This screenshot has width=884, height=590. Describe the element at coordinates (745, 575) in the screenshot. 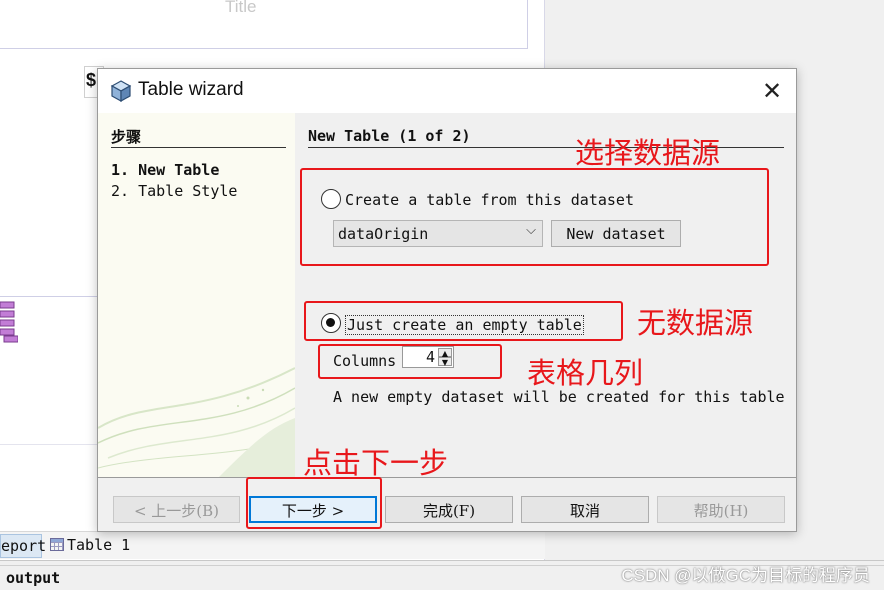

I see `watermark: CSDN @以做GC为目标的程序员` at that location.